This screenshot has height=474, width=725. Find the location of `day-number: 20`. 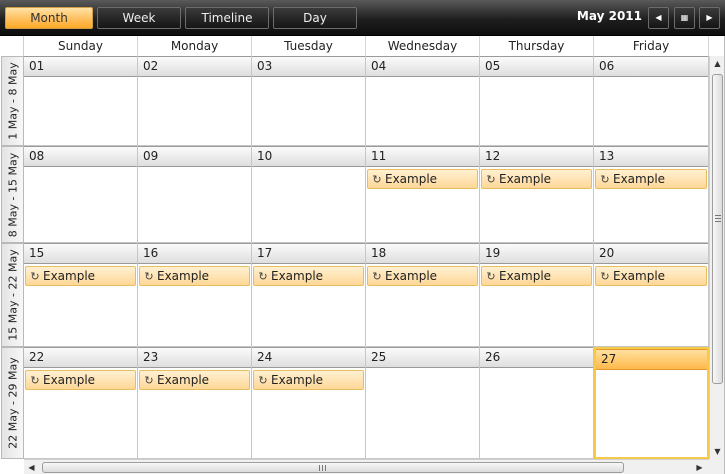

day-number: 20 is located at coordinates (651, 253).